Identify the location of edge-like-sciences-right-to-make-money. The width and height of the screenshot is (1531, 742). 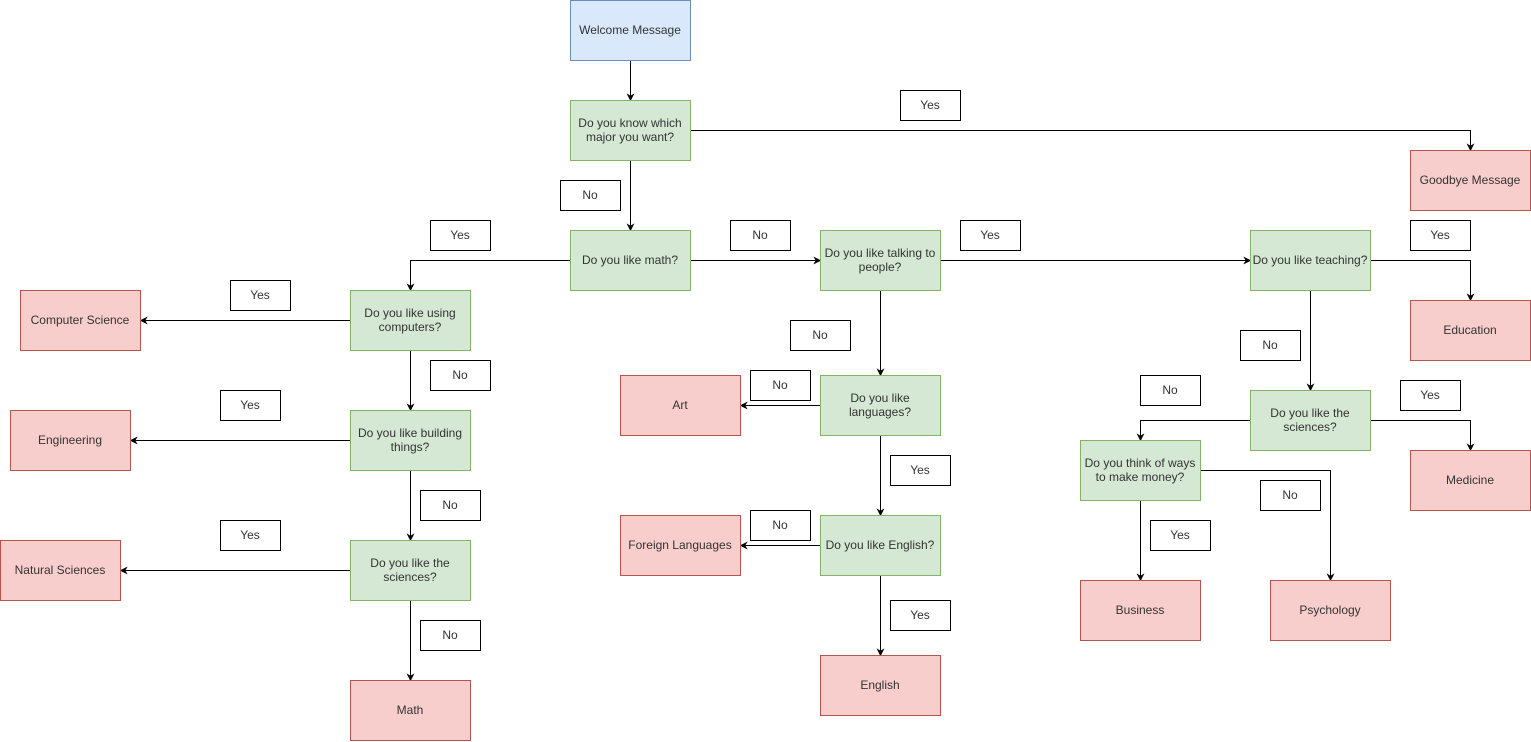
(1193, 431).